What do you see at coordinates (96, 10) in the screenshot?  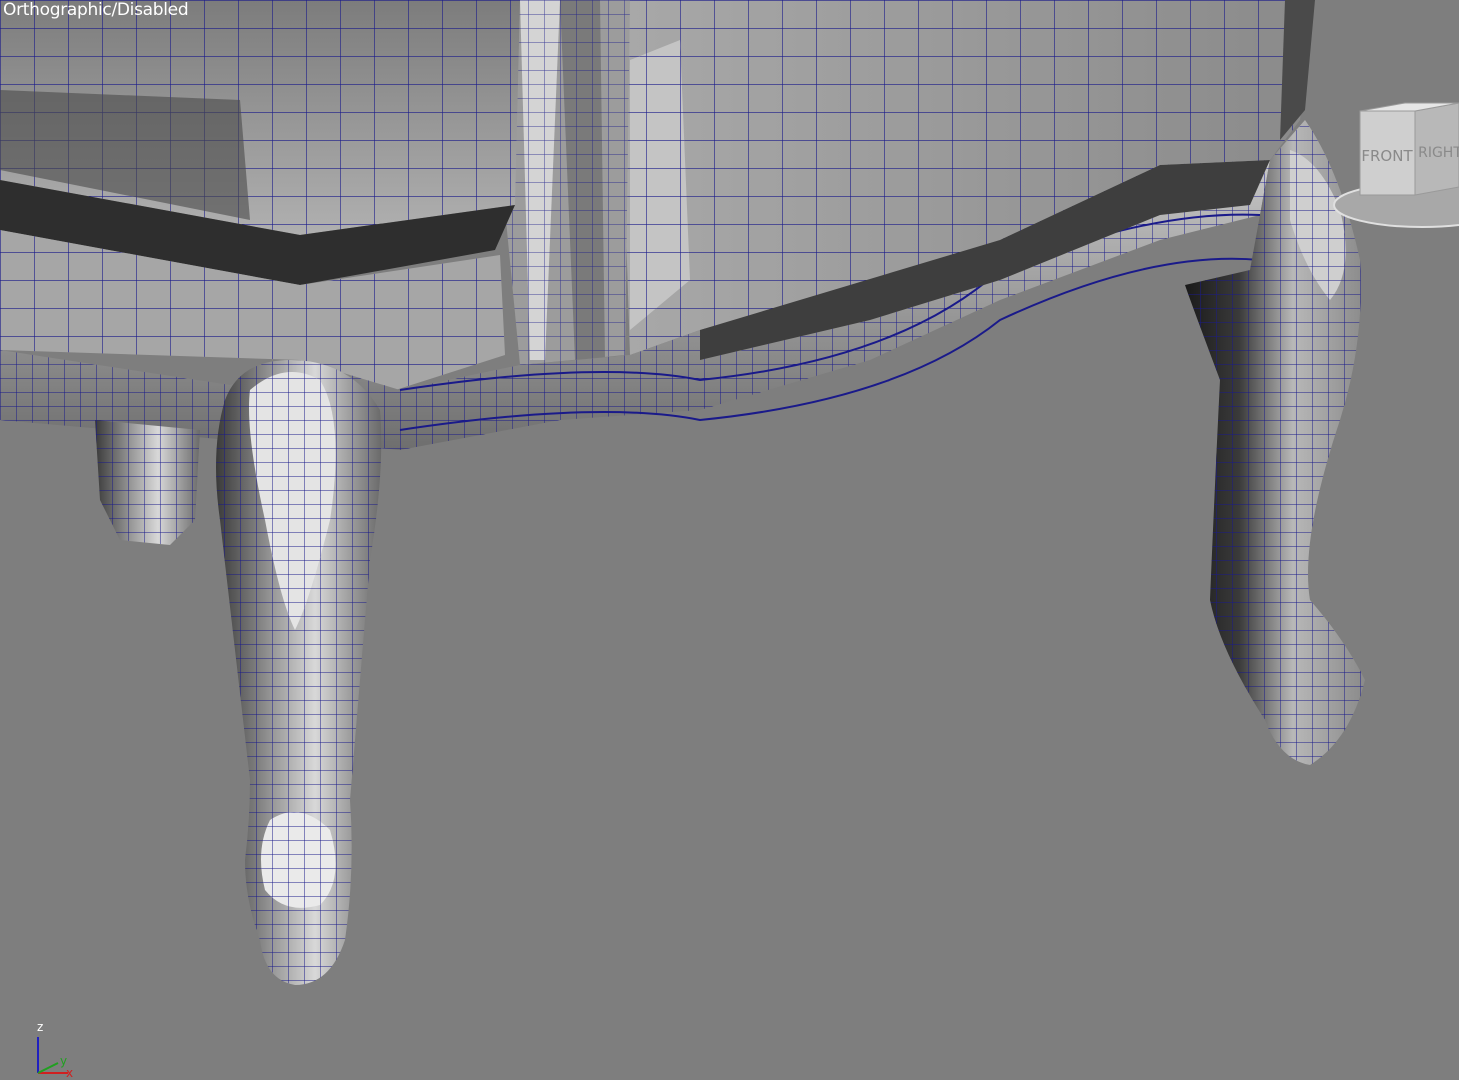 I see `viewport-label: Orthographic/Disabled` at bounding box center [96, 10].